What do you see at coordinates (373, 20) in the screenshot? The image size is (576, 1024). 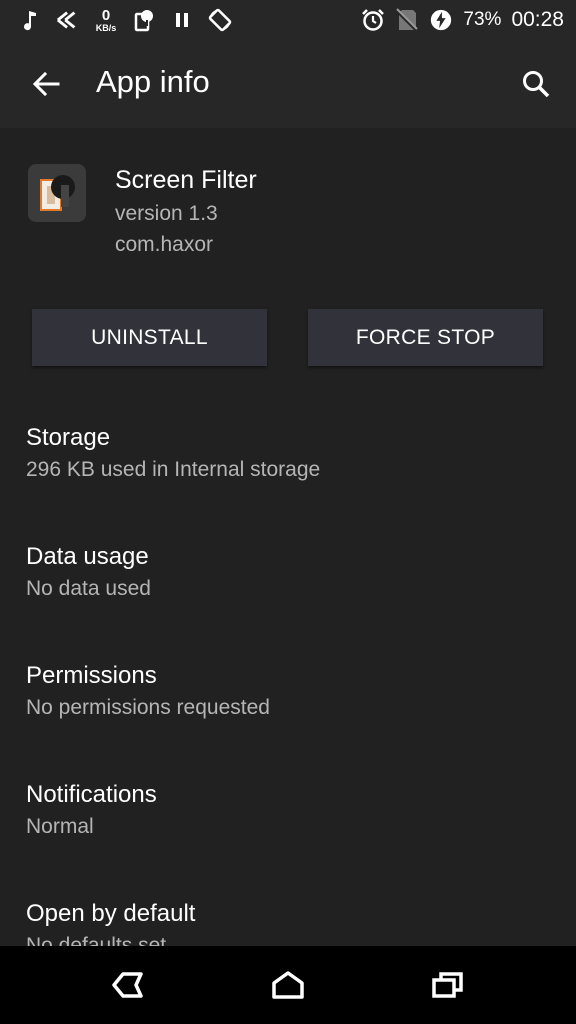 I see `alarm-icon` at bounding box center [373, 20].